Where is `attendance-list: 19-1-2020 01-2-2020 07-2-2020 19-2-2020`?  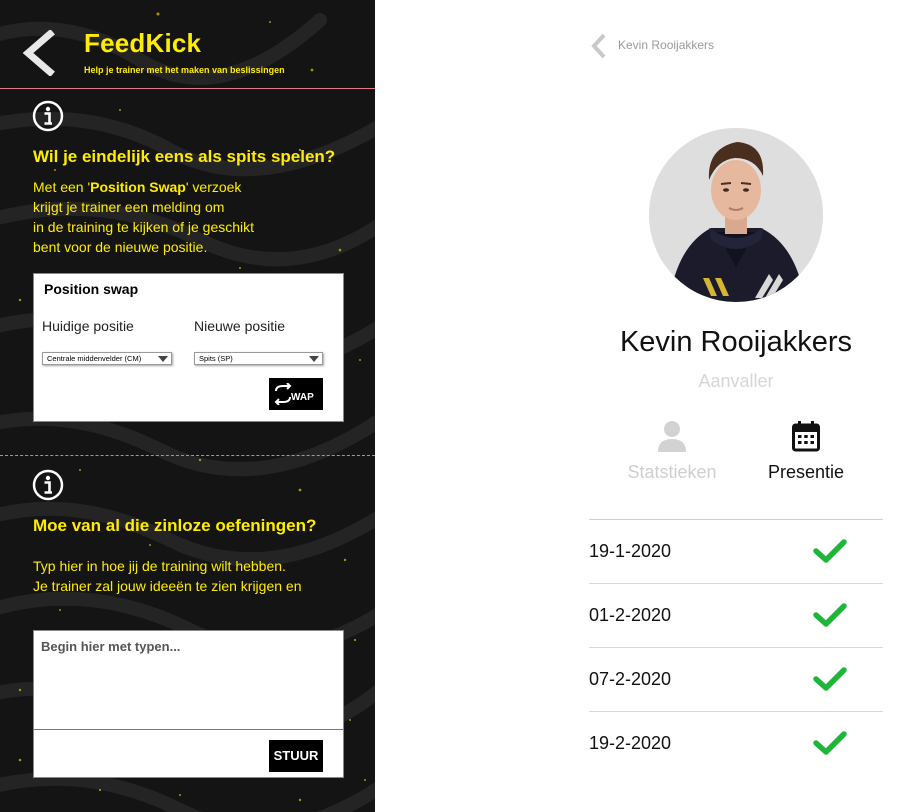 attendance-list: 19-1-2020 01-2-2020 07-2-2020 19-2-2020 is located at coordinates (736, 647).